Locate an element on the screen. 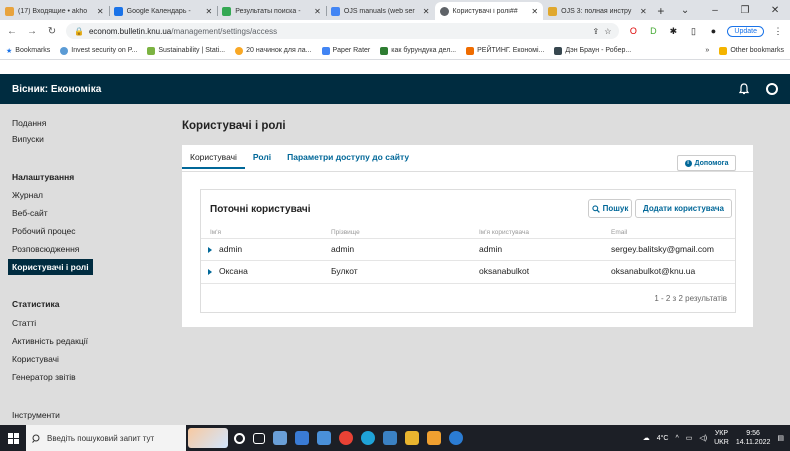  more-menu-icon: ⋮ is located at coordinates (778, 31).